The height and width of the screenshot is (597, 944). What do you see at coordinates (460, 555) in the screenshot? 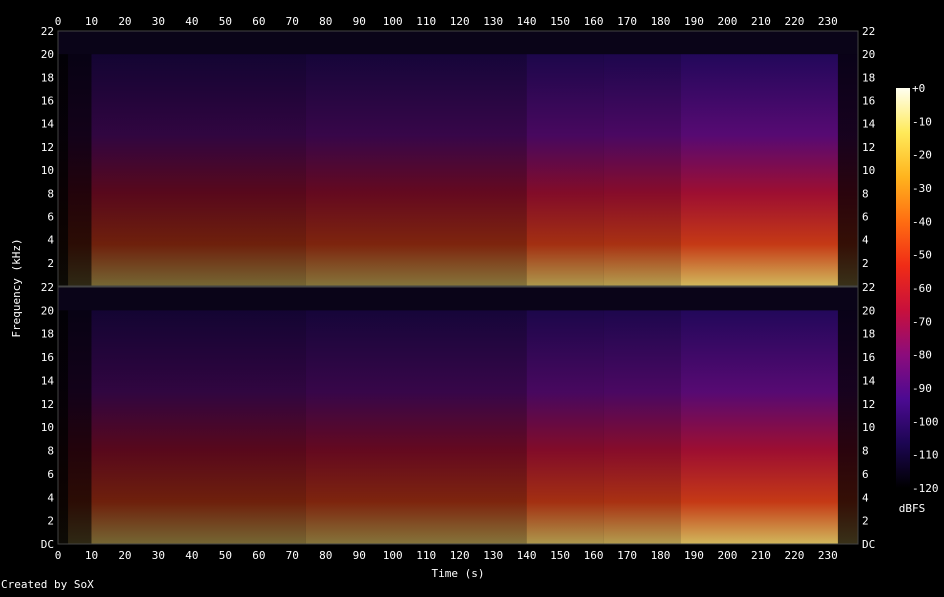
I see `x-tick-label-bottom: 120` at bounding box center [460, 555].